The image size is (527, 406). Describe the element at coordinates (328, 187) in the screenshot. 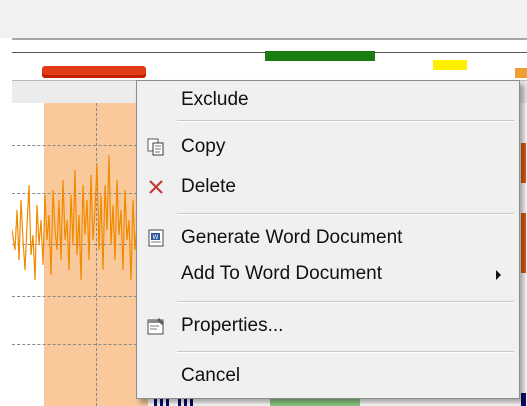

I see `menu-item-delete: Delete` at that location.